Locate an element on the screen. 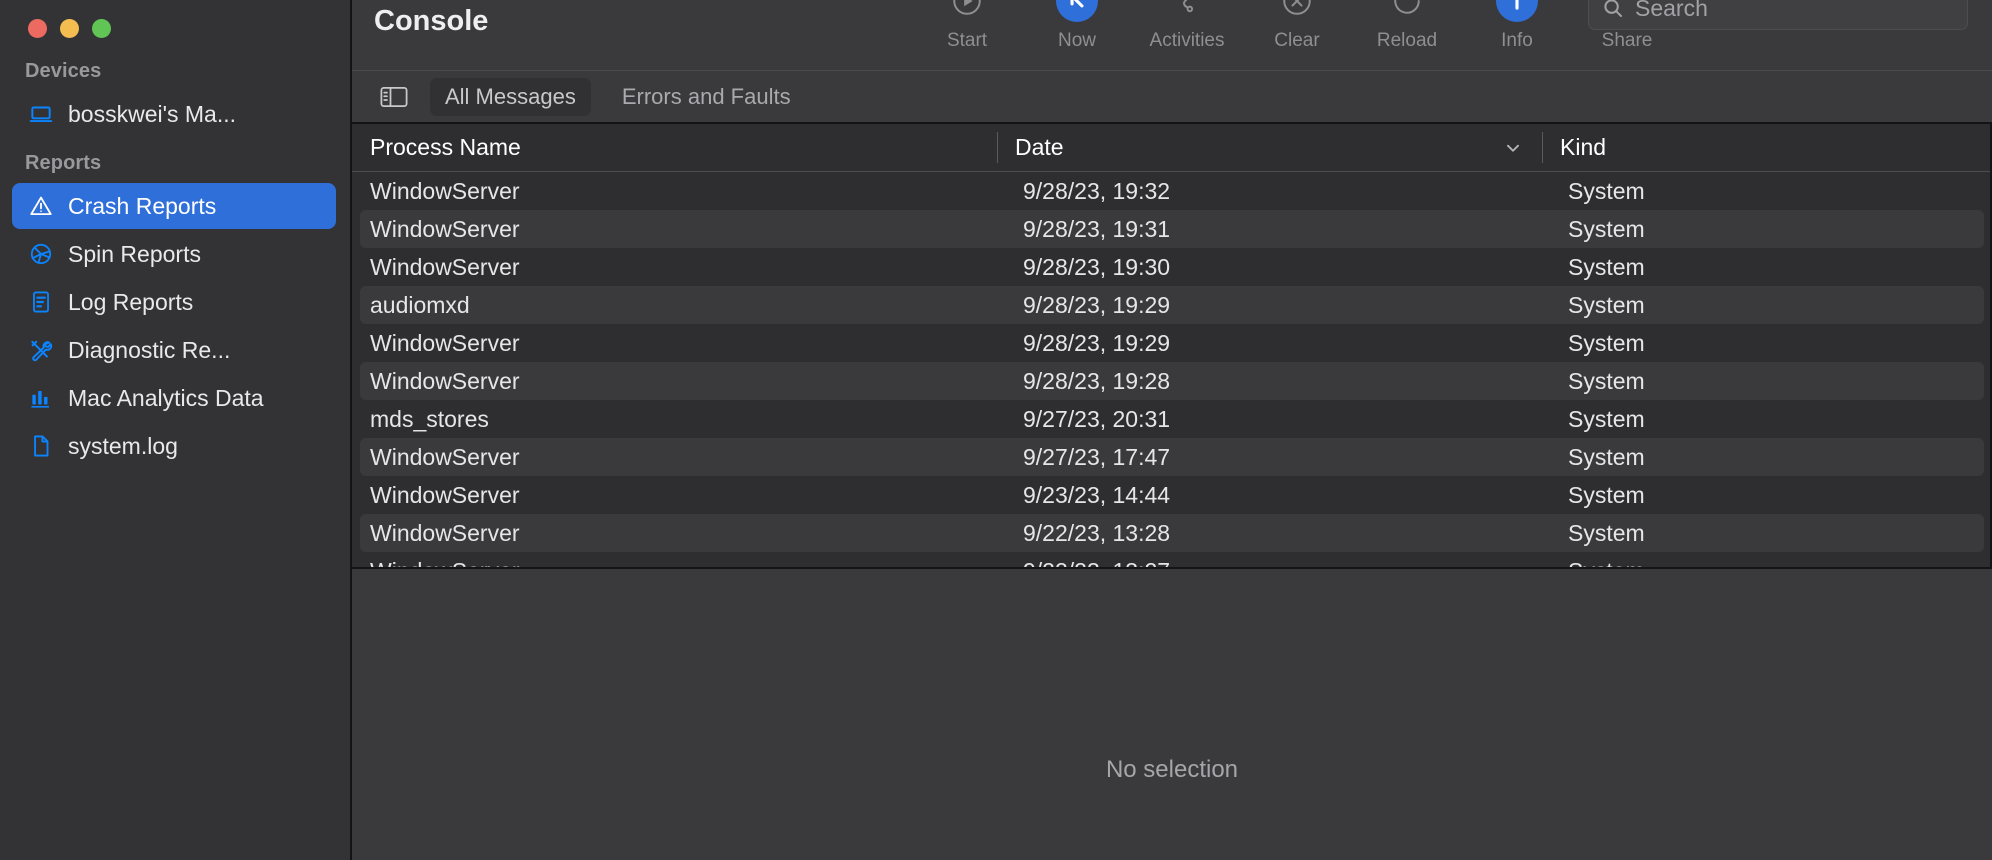  toolbar-button-label: Now is located at coordinates (1076, 40).